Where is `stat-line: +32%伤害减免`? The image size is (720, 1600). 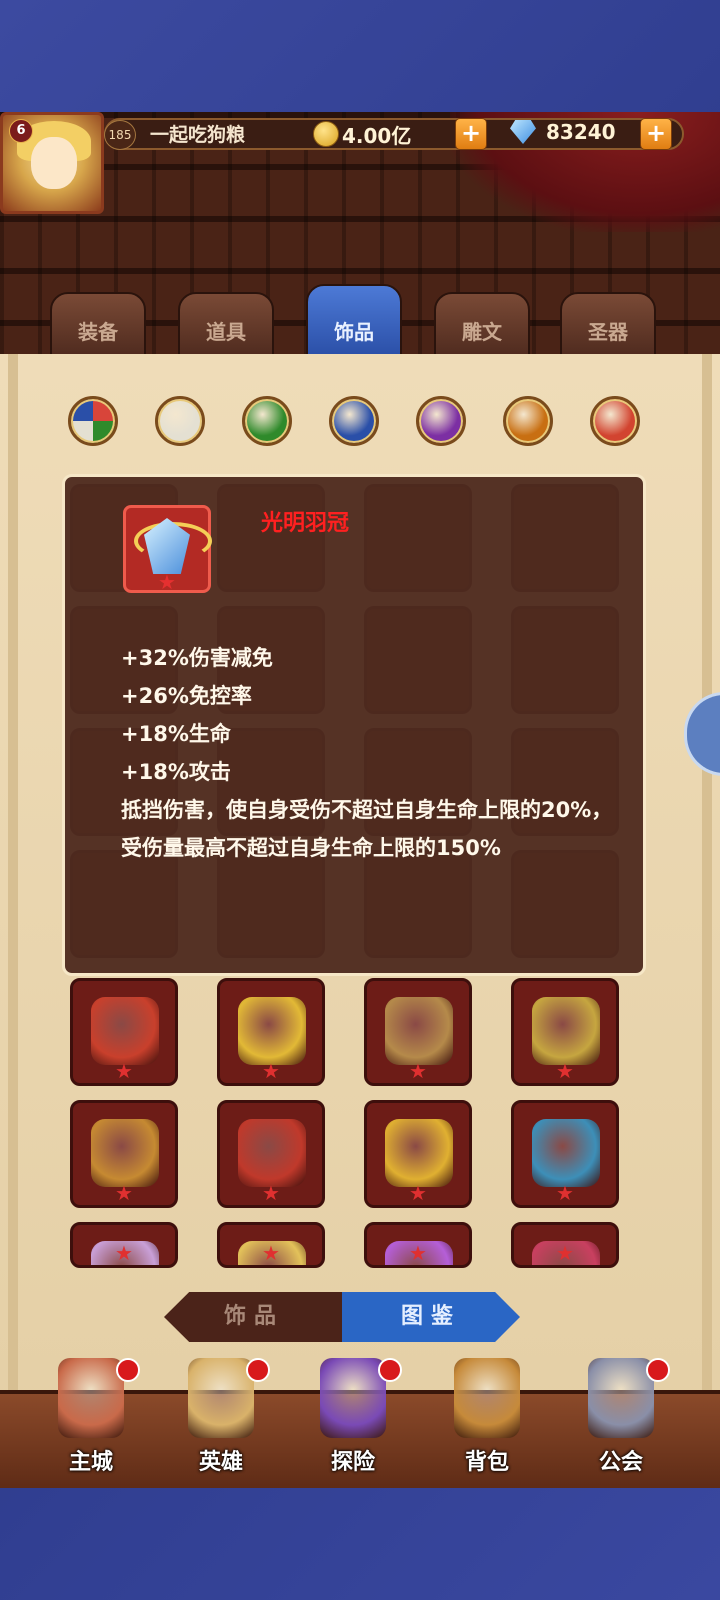 stat-line: +32%伤害减免 is located at coordinates (197, 658).